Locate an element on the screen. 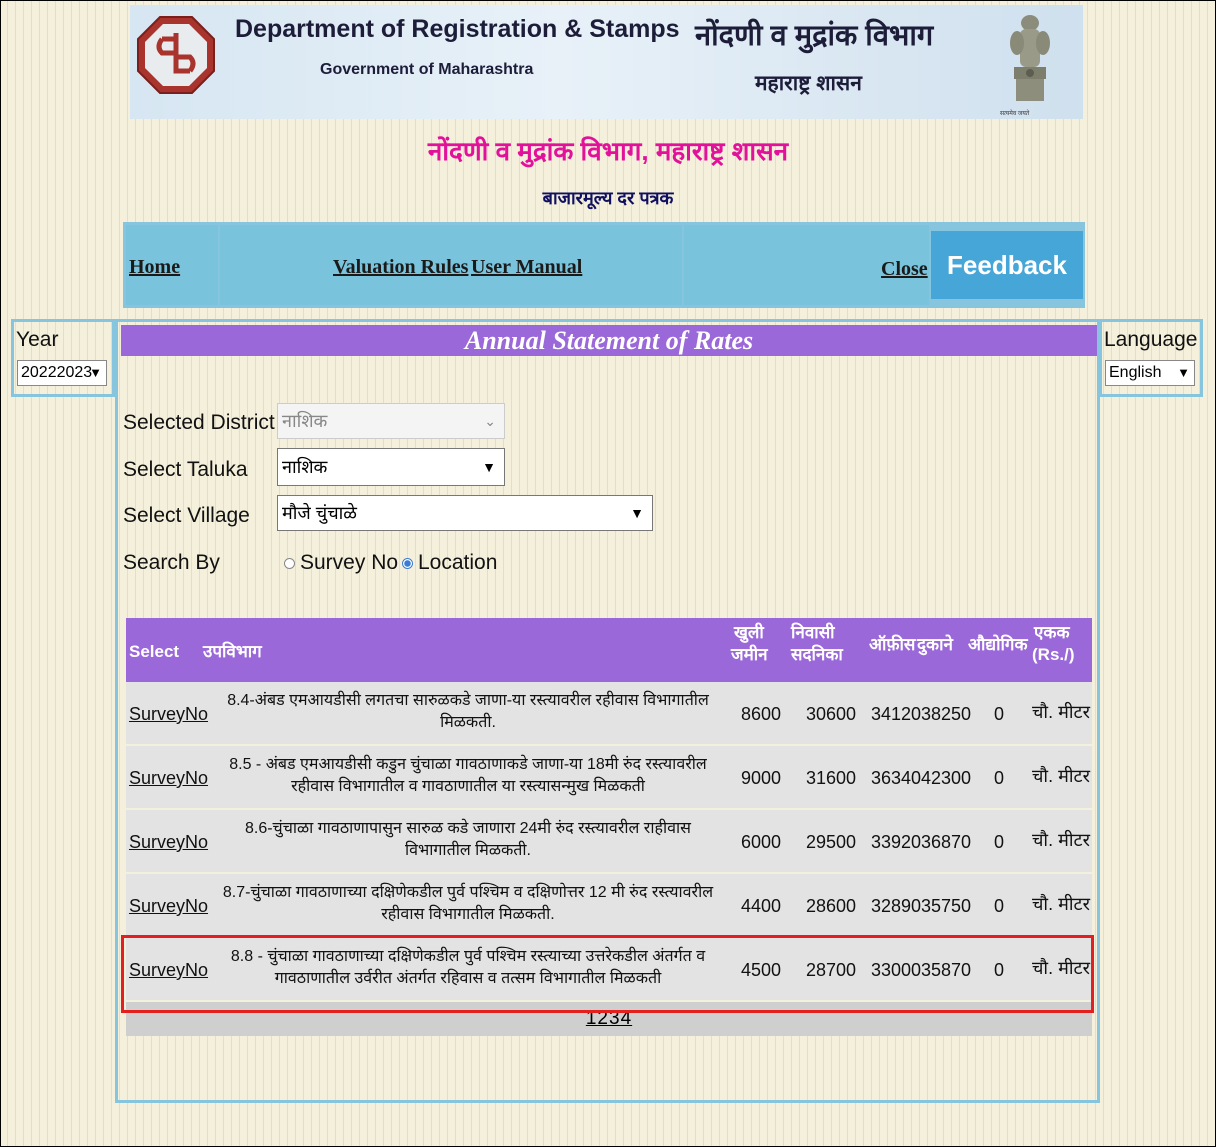  pagination: 1234 is located at coordinates (609, 1019).